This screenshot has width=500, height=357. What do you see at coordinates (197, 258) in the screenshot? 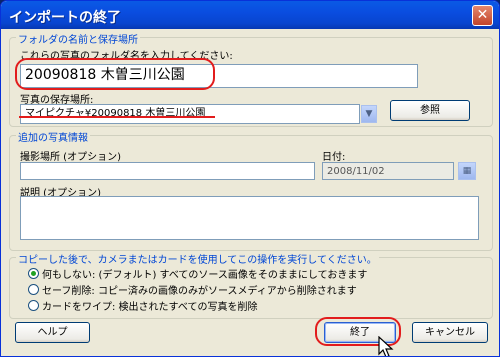
I see `after-copy-legend: コピーした後で、カメラまたはカードを使用してこの操作を実行してください。` at bounding box center [197, 258].